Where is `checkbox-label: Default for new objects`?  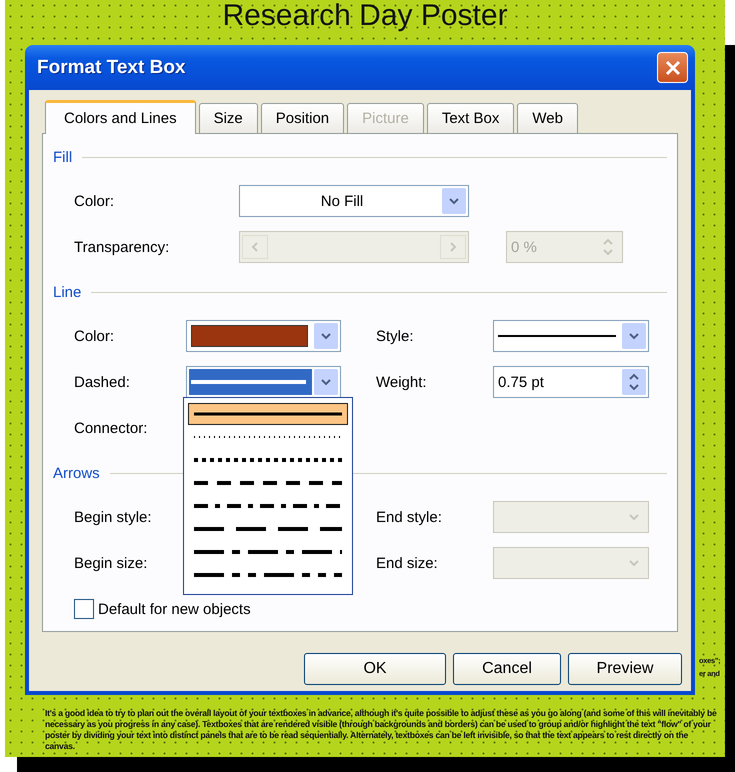
checkbox-label: Default for new objects is located at coordinates (174, 609).